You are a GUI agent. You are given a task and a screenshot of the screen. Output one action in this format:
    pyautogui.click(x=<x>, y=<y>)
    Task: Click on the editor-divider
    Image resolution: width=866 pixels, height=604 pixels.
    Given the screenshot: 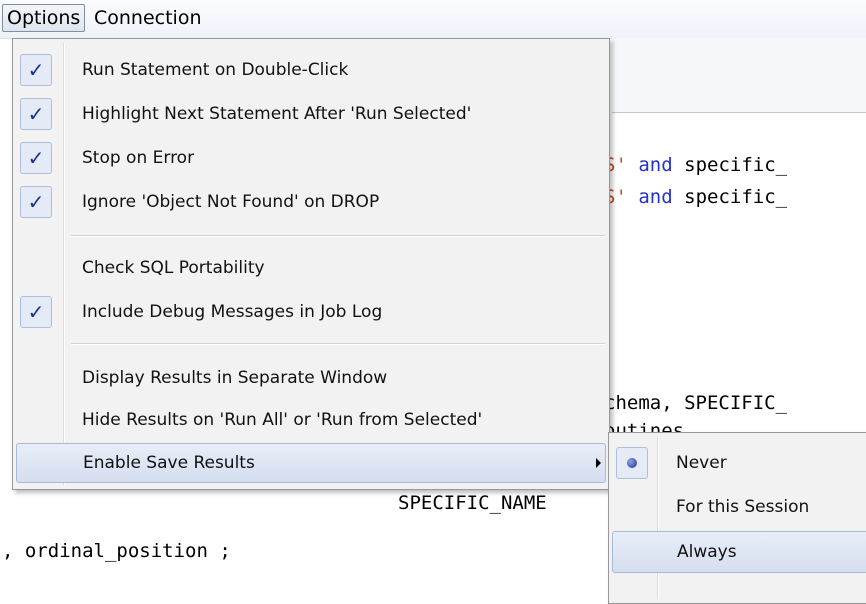 What is the action you would take?
    pyautogui.click(x=739, y=112)
    